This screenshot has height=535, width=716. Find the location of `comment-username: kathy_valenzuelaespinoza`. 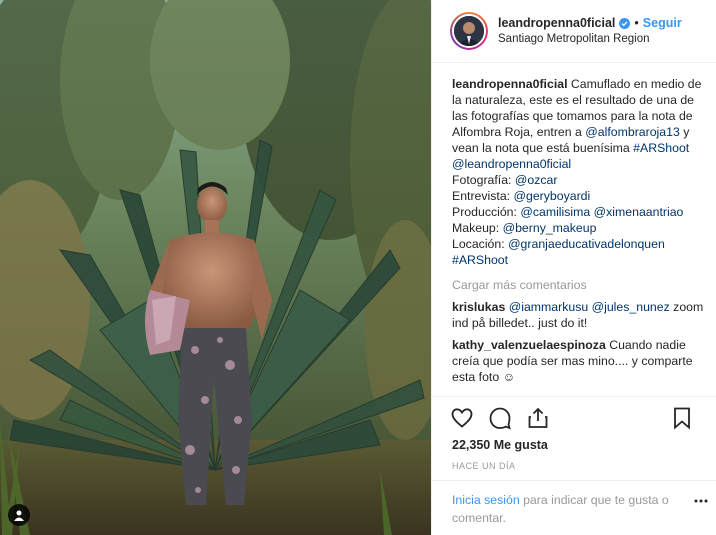

comment-username: kathy_valenzuelaespinoza is located at coordinates (529, 345).